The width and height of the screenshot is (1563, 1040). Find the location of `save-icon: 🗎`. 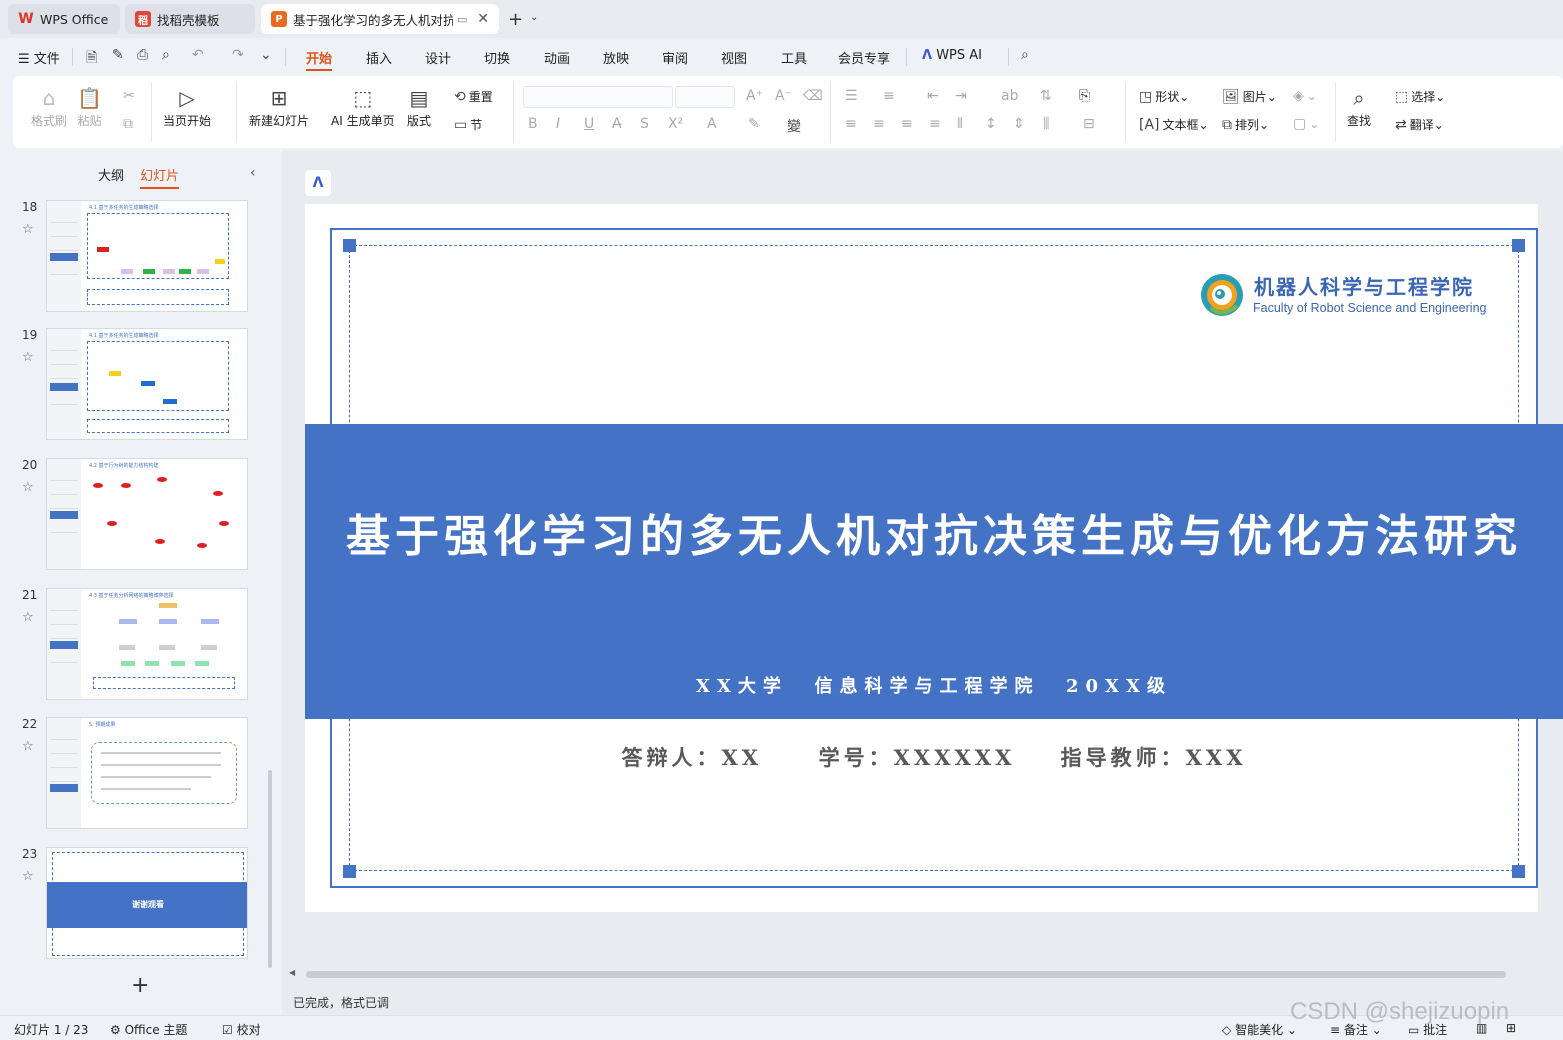

save-icon: 🗎 is located at coordinates (91, 59).